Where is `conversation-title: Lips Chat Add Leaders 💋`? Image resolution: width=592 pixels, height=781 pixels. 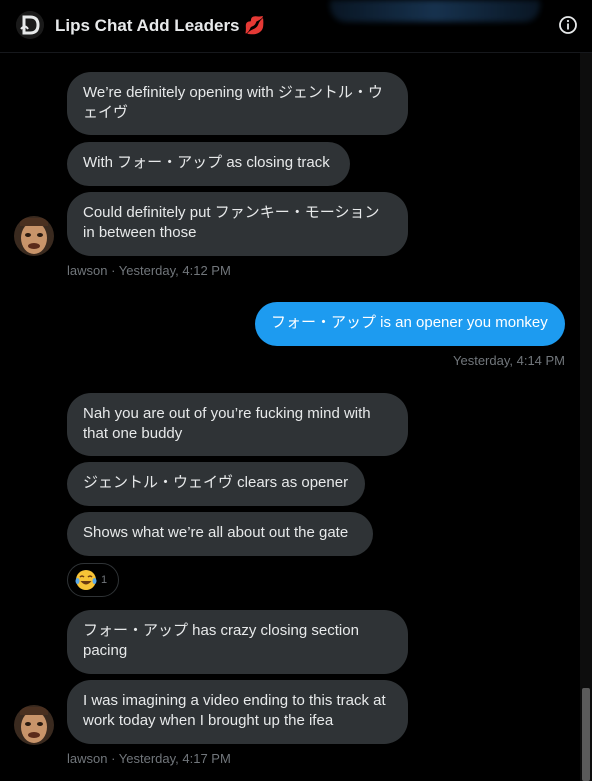
conversation-title: Lips Chat Add Leaders 💋 is located at coordinates (160, 25).